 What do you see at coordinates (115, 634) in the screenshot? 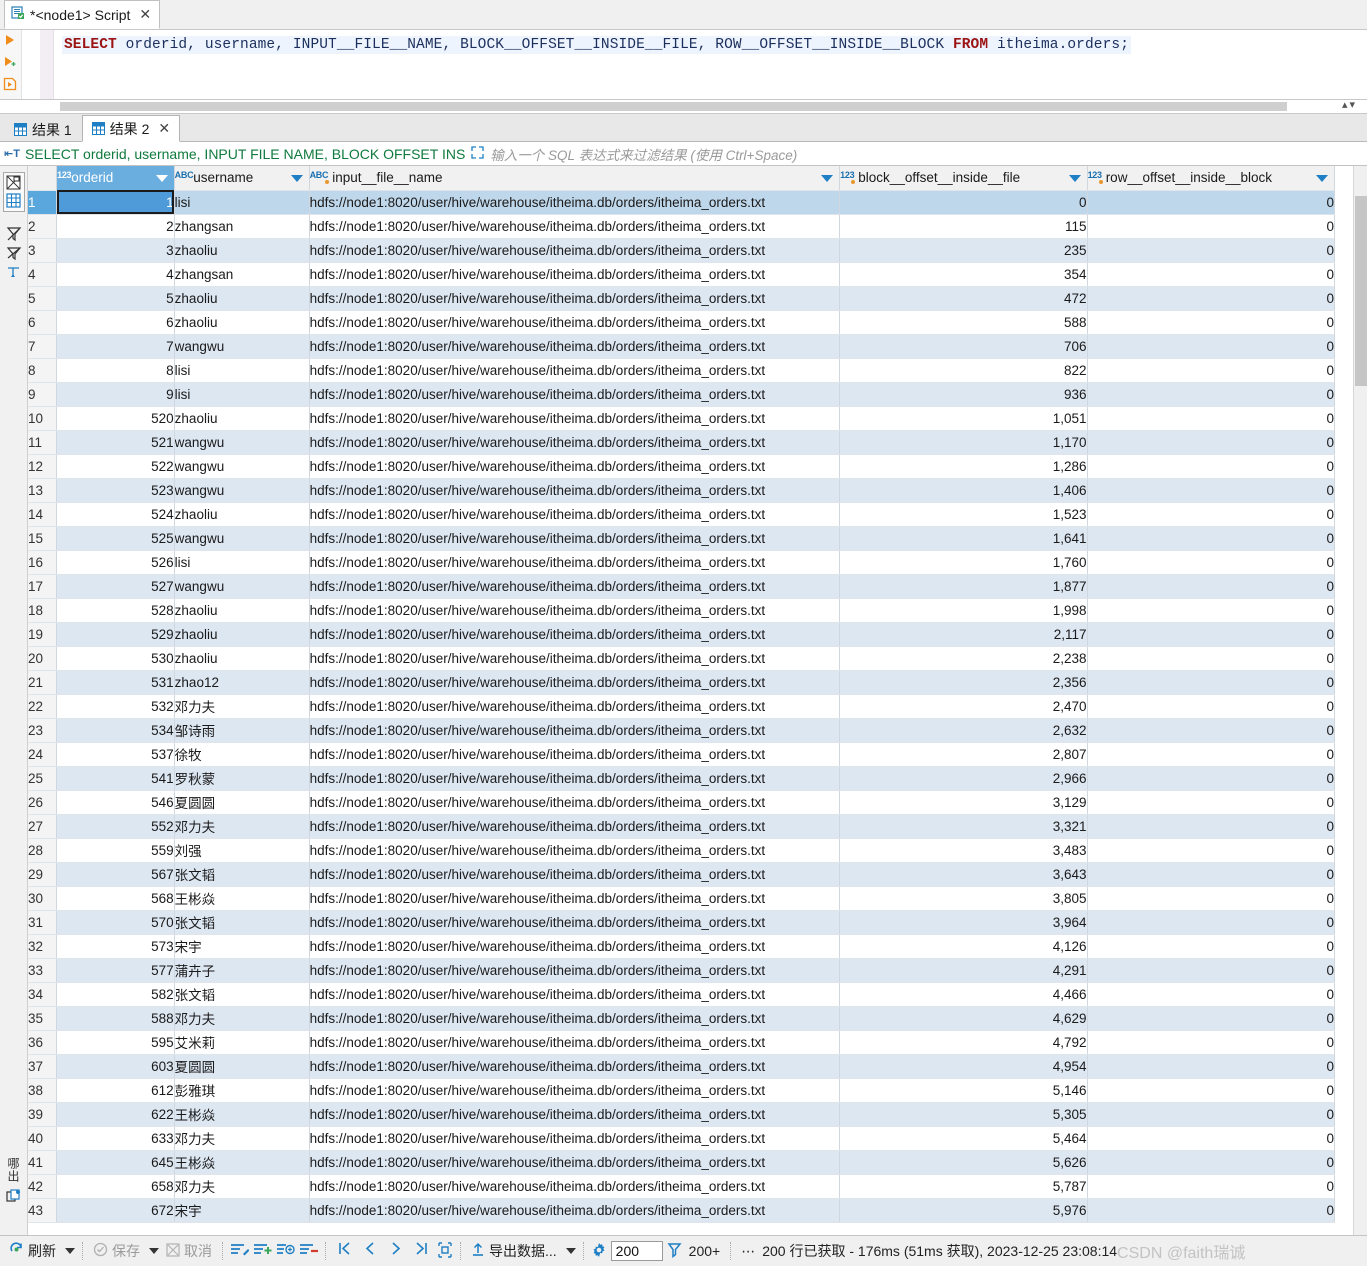
I see `cell-orderid: 529` at bounding box center [115, 634].